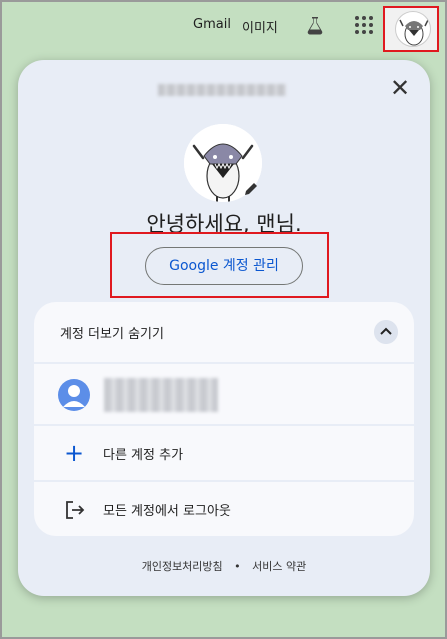 The height and width of the screenshot is (639, 447). I want to click on more-accounts-toggle: 계정 더보기 숨기기, so click(224, 332).